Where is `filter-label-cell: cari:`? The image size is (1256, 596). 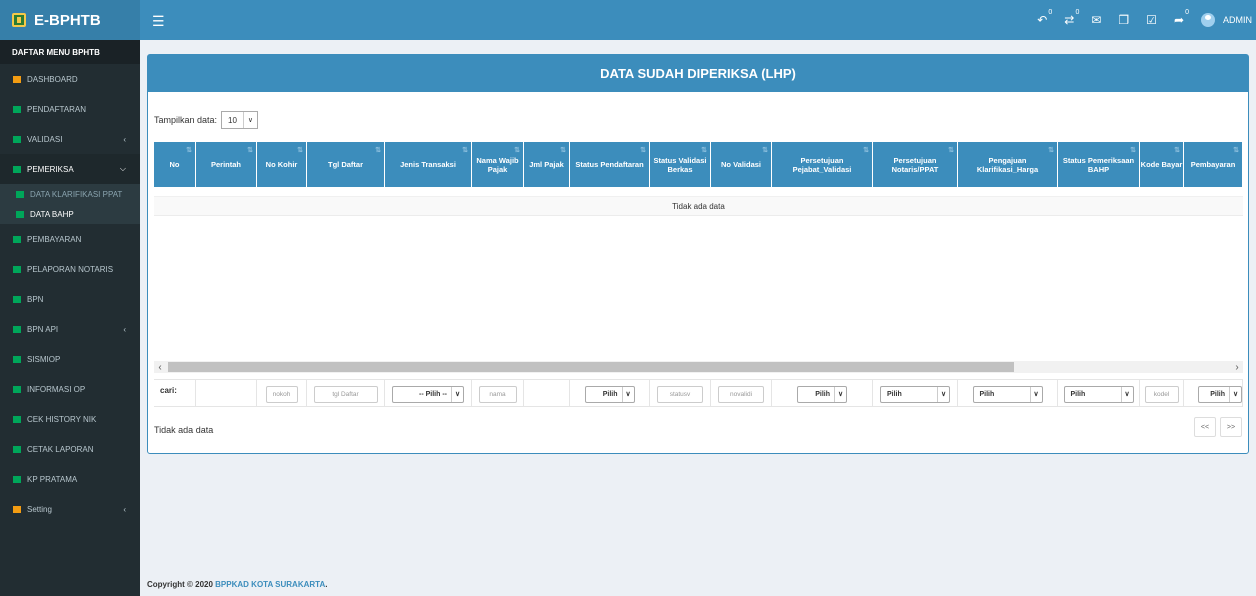
filter-label-cell: cari: is located at coordinates (175, 393).